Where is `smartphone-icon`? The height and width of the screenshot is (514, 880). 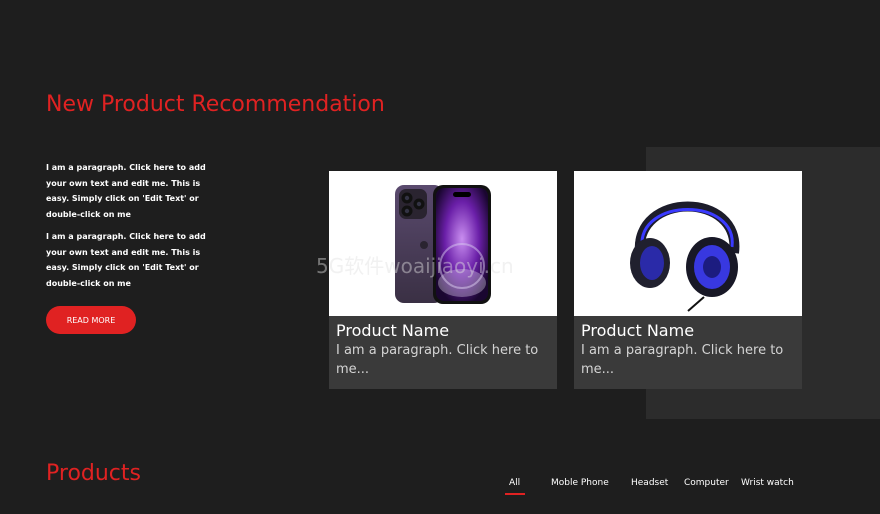
smartphone-icon is located at coordinates (443, 244).